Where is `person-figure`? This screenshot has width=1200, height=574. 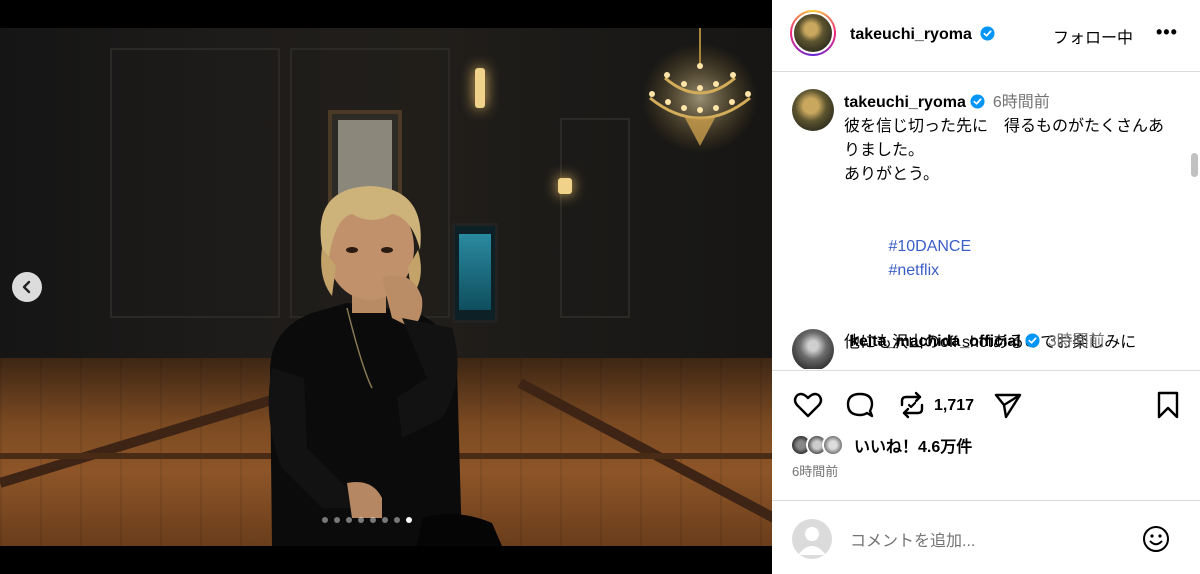
person-figure is located at coordinates (385, 366).